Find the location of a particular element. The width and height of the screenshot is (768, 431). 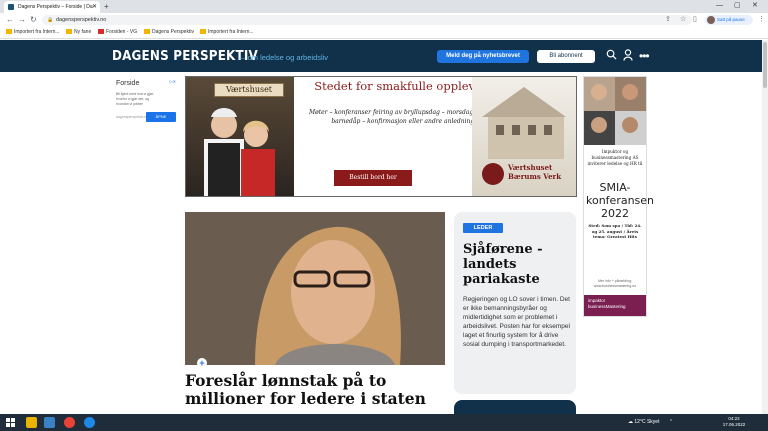

site-tagline: — om ledelse og arbeidsliv is located at coordinates (283, 57).